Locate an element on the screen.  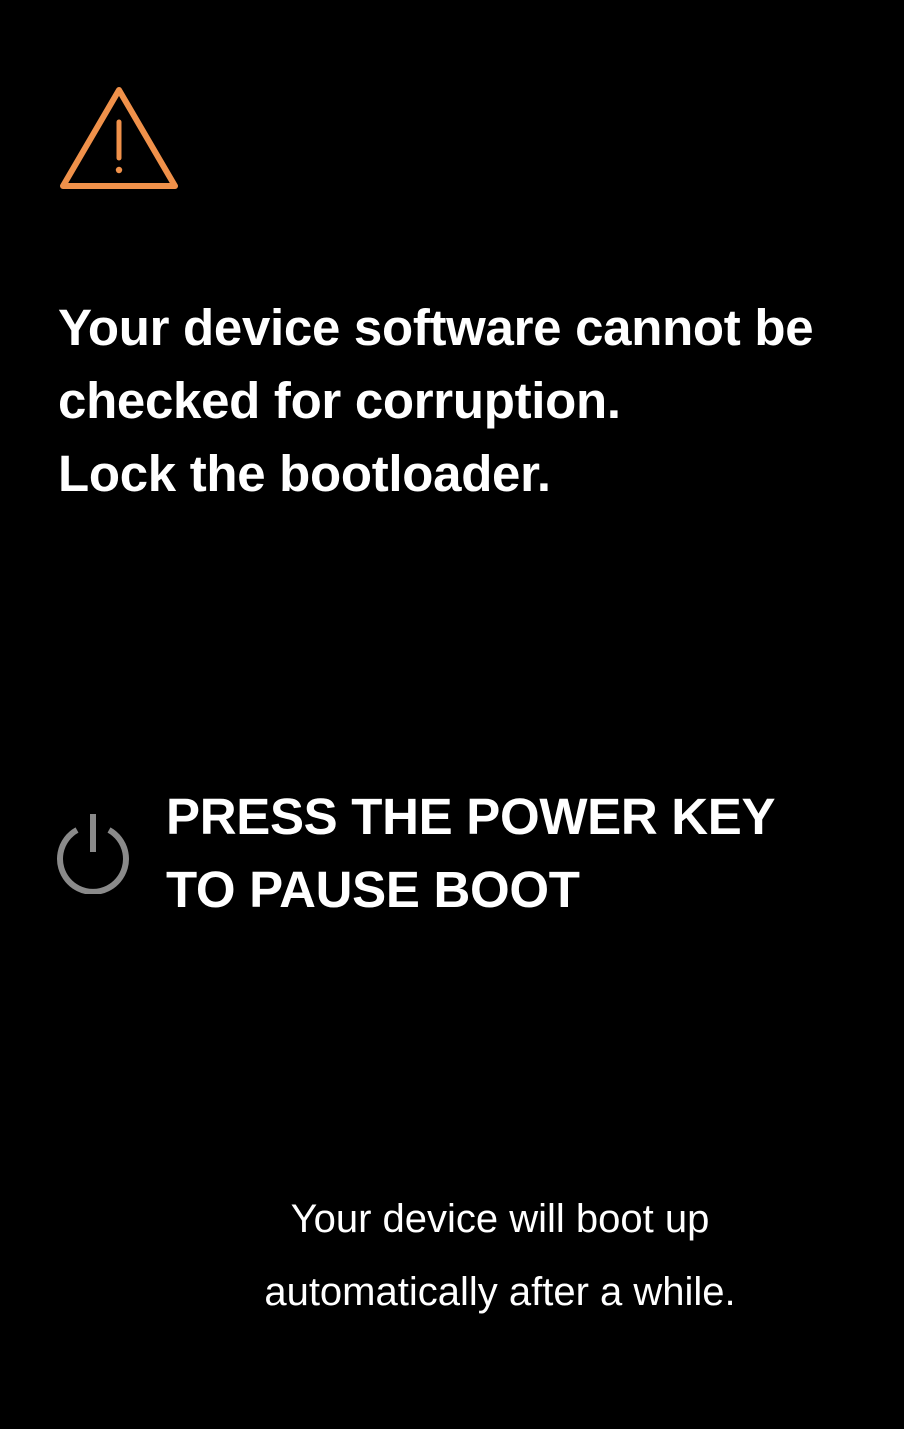
message-line: Your device software cannot be is located at coordinates (436, 327).